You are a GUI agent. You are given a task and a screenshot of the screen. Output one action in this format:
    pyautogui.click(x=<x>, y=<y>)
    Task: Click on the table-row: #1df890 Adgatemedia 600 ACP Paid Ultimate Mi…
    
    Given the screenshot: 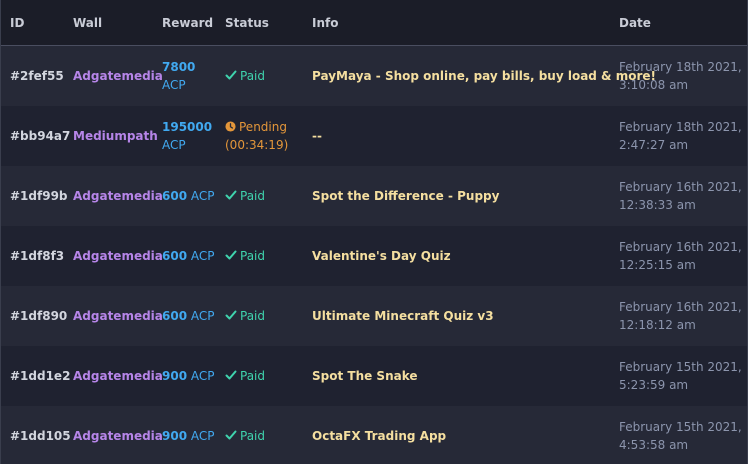 What is the action you would take?
    pyautogui.click(x=374, y=316)
    